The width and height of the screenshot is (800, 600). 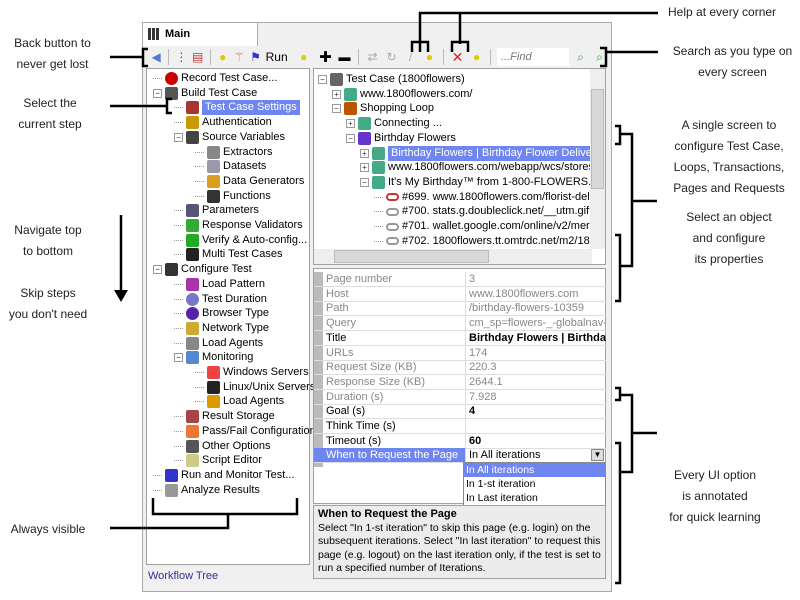 I want to click on single-screen-callout-line, so click(x=636, y=213).